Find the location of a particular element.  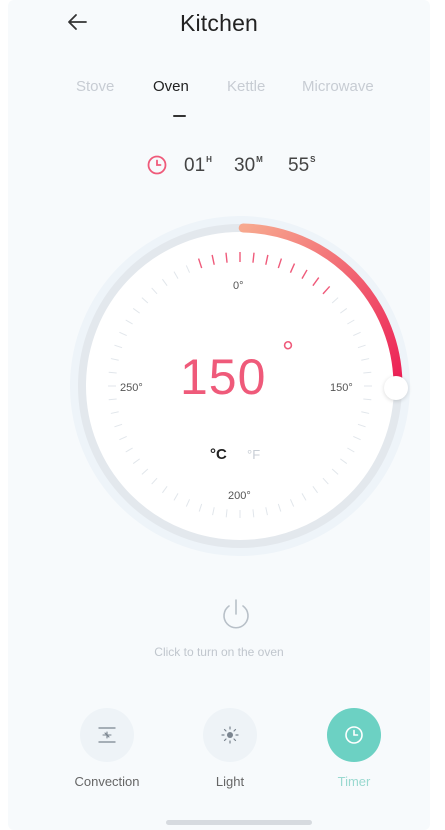

home-indicator is located at coordinates (239, 822).